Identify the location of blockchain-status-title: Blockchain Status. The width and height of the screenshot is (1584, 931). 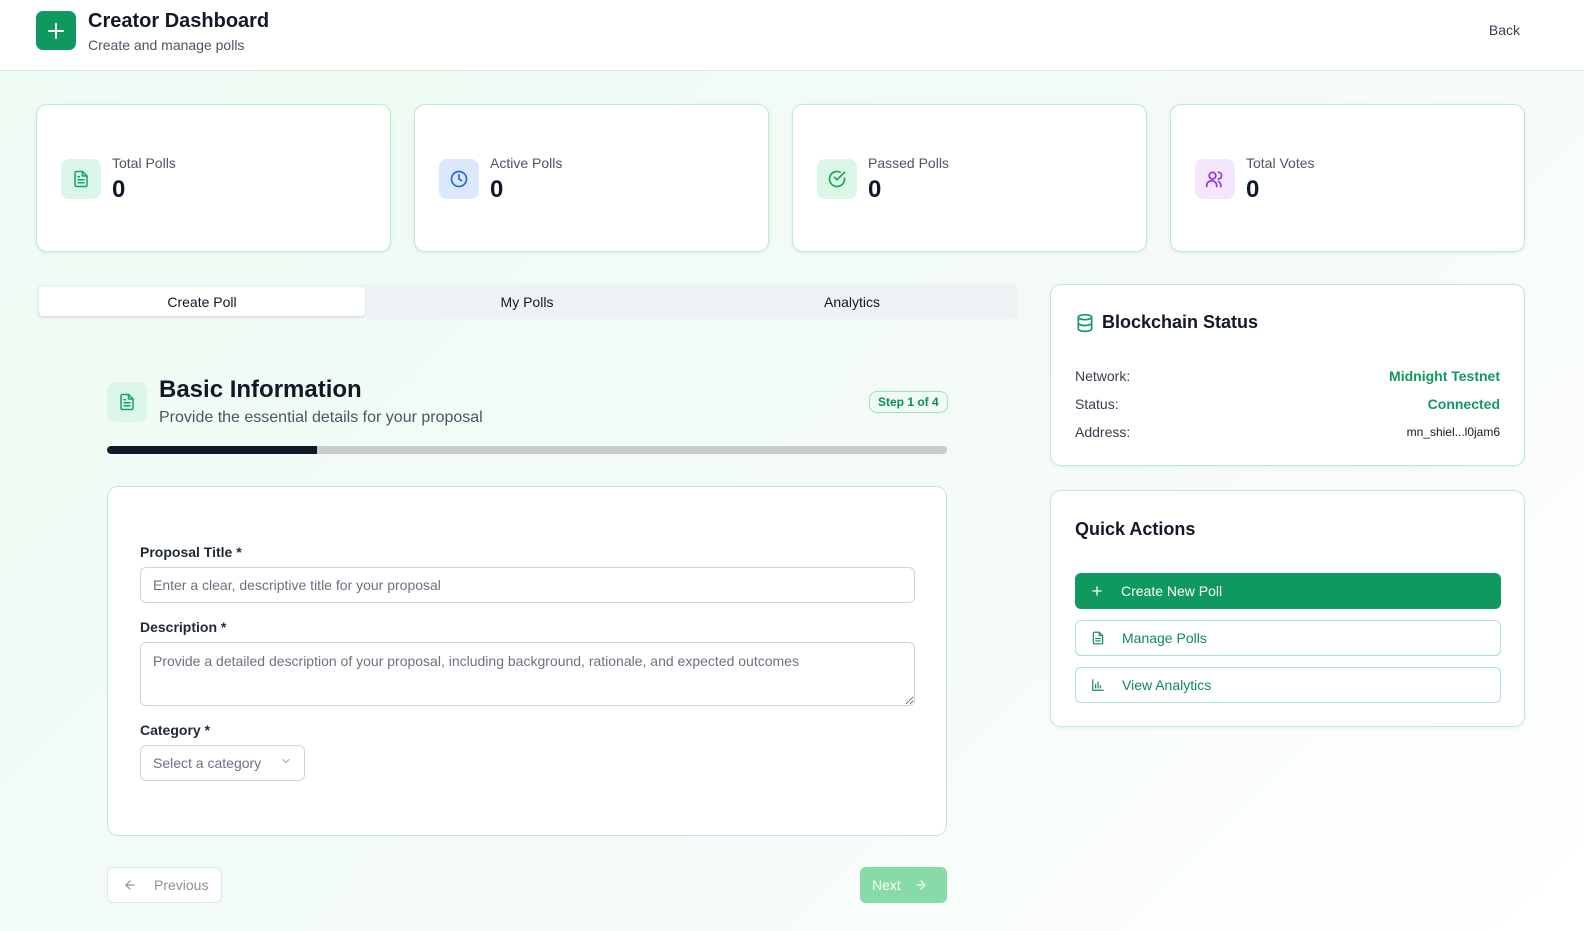
(1180, 322).